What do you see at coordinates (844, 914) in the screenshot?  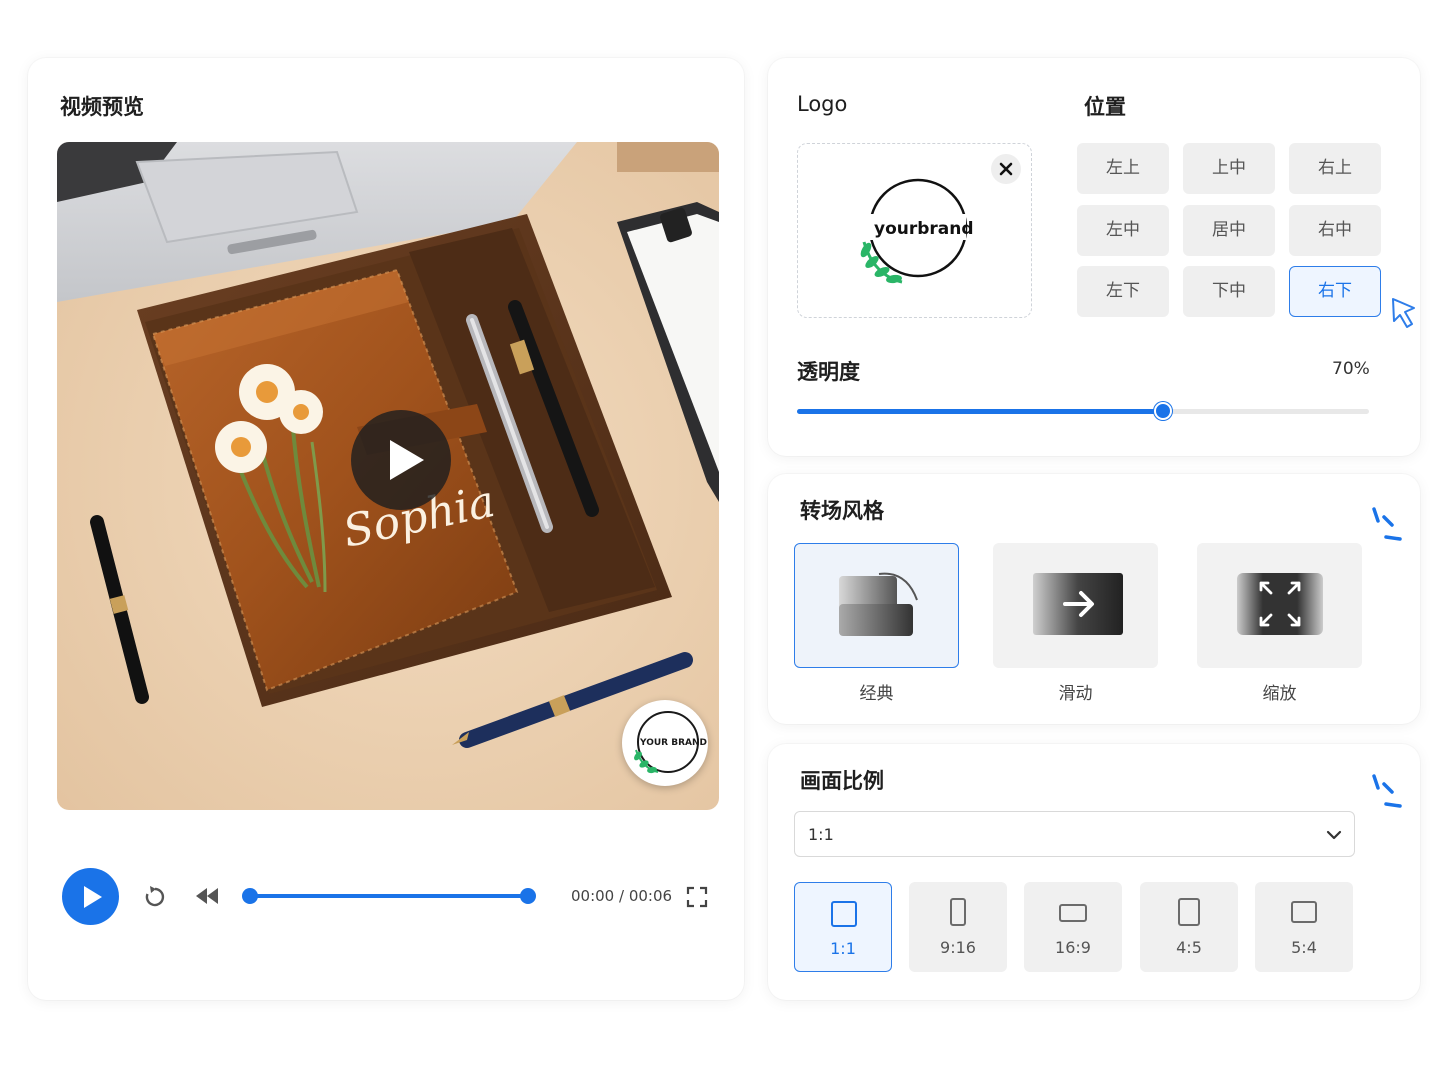 I see `square-ratio-icon` at bounding box center [844, 914].